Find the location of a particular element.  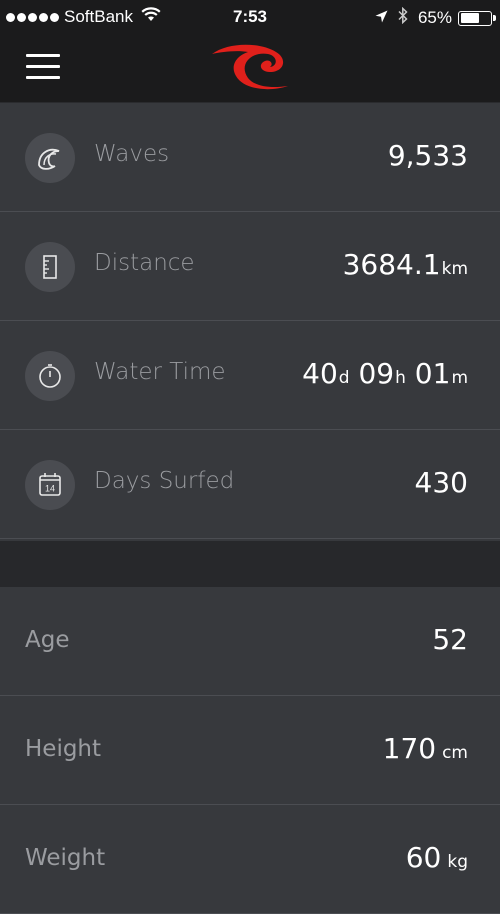

status-right: 65% is located at coordinates (435, 17).